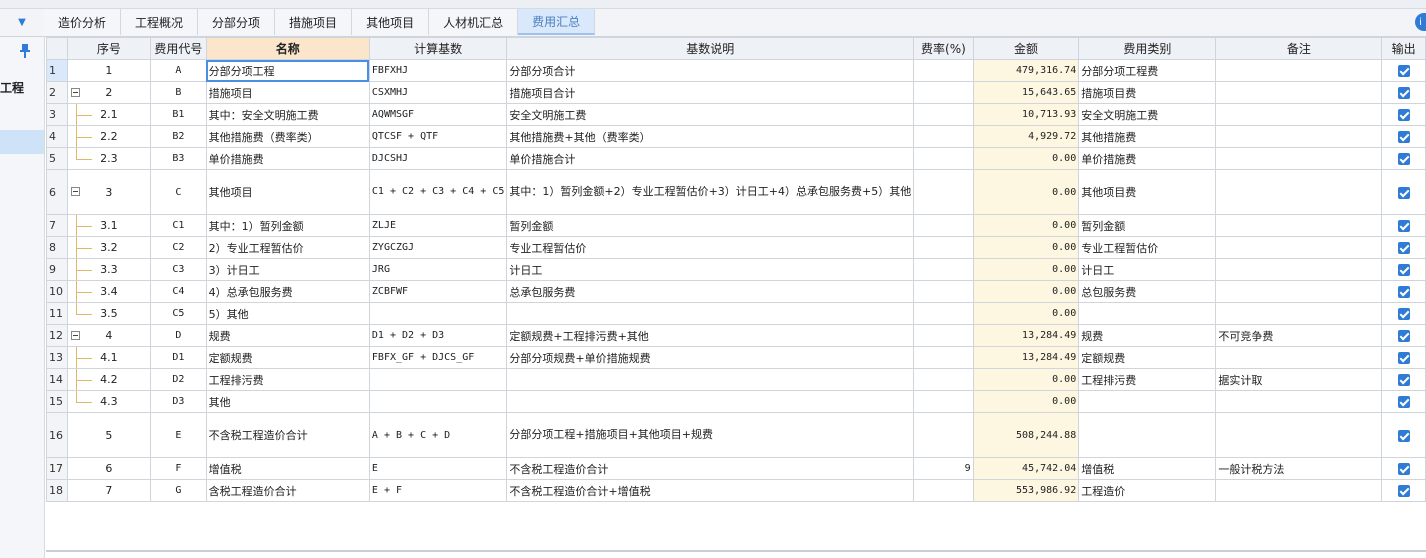  I want to click on name-cell: 定额规费, so click(287, 357).